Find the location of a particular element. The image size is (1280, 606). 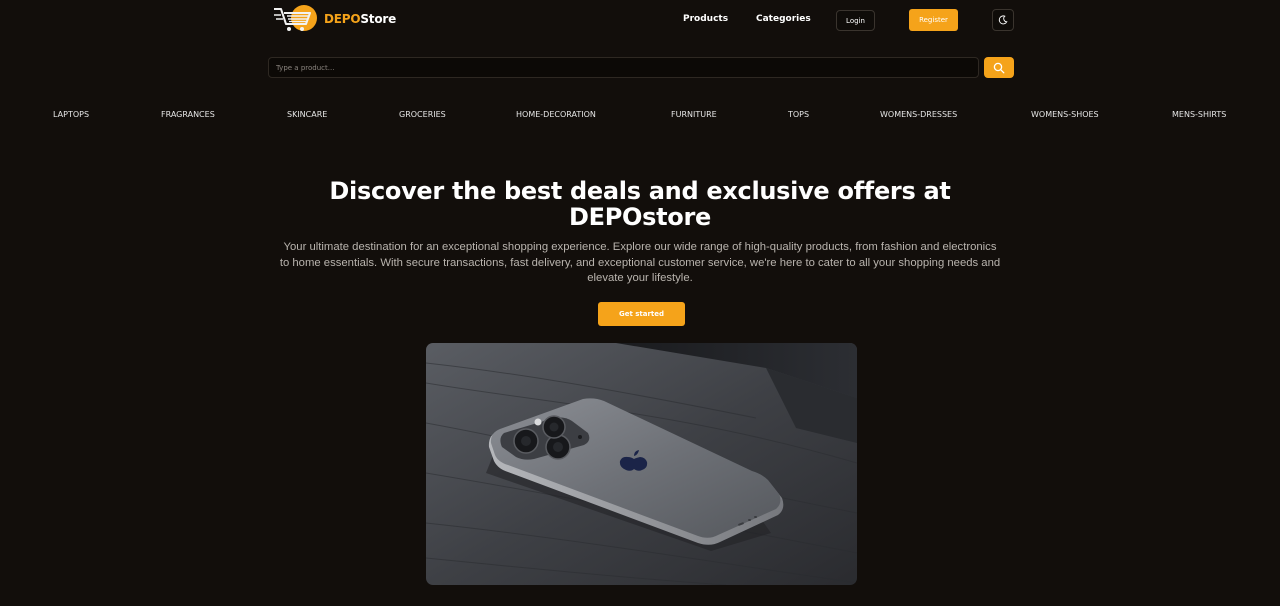

category-link-home-decoration: home-decoration is located at coordinates (556, 114).